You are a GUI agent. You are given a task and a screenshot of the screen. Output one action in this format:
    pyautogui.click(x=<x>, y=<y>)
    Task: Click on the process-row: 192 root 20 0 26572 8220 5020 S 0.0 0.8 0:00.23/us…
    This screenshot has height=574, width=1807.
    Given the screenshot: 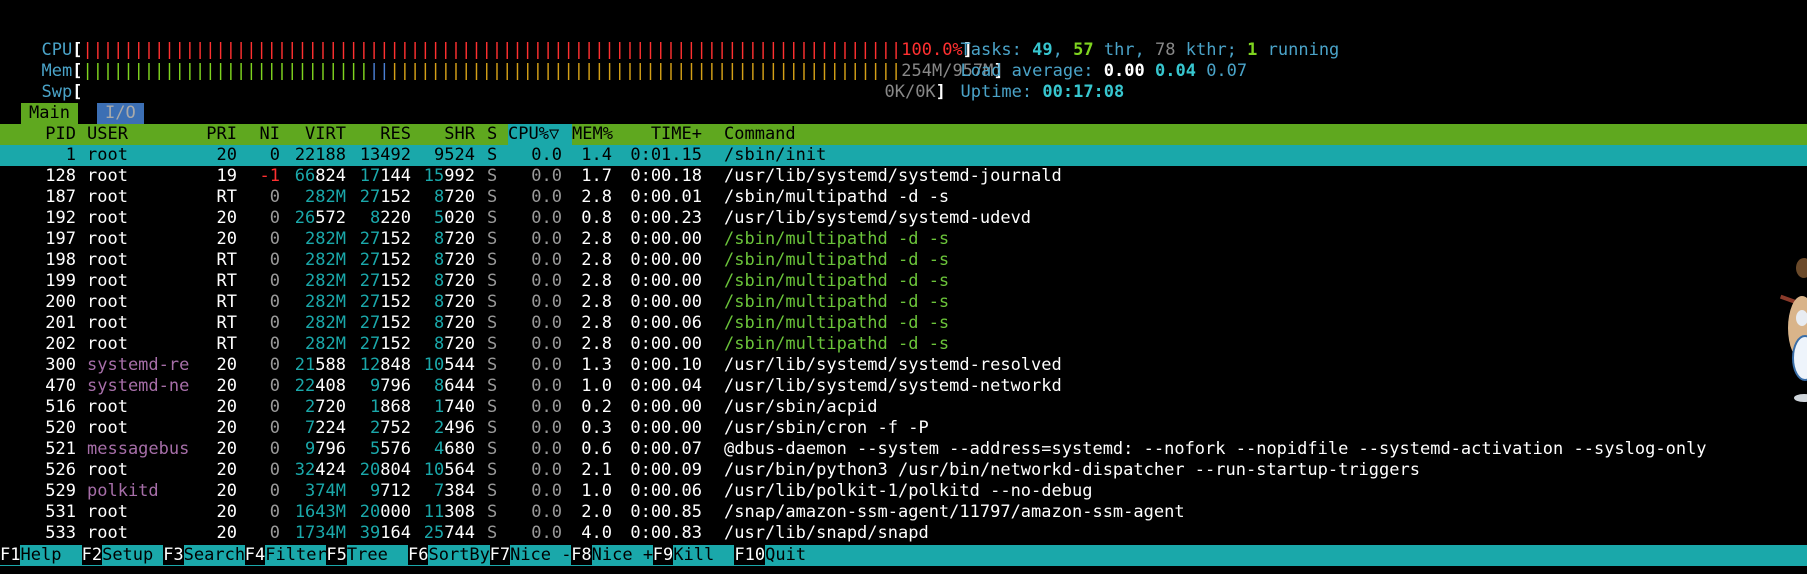 What is the action you would take?
    pyautogui.click(x=903, y=218)
    